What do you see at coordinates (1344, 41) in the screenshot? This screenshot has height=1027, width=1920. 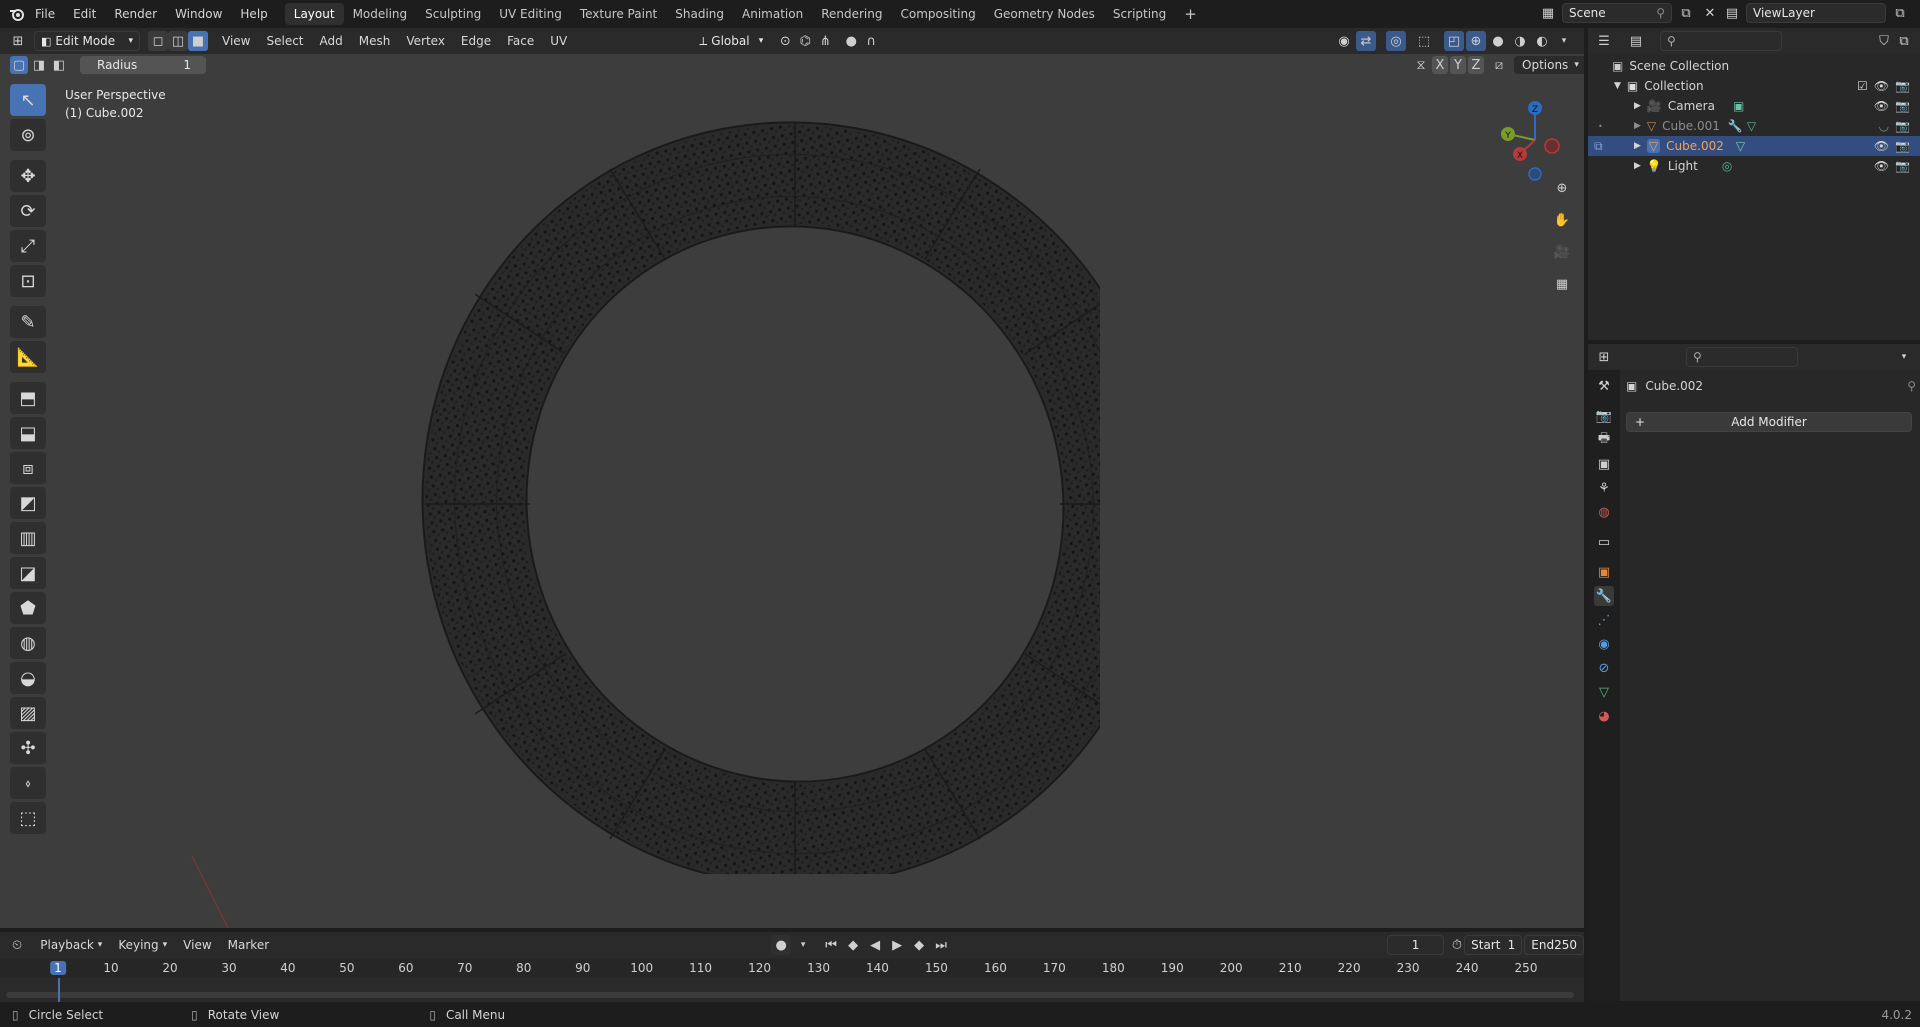 I see `visibility-icon: ◉` at bounding box center [1344, 41].